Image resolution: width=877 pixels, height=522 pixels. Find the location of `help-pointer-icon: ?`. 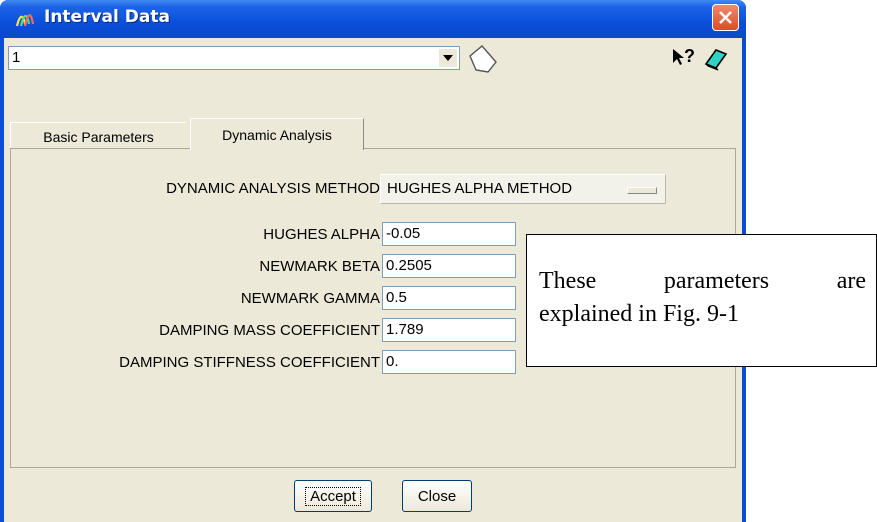

help-pointer-icon: ? is located at coordinates (686, 58).